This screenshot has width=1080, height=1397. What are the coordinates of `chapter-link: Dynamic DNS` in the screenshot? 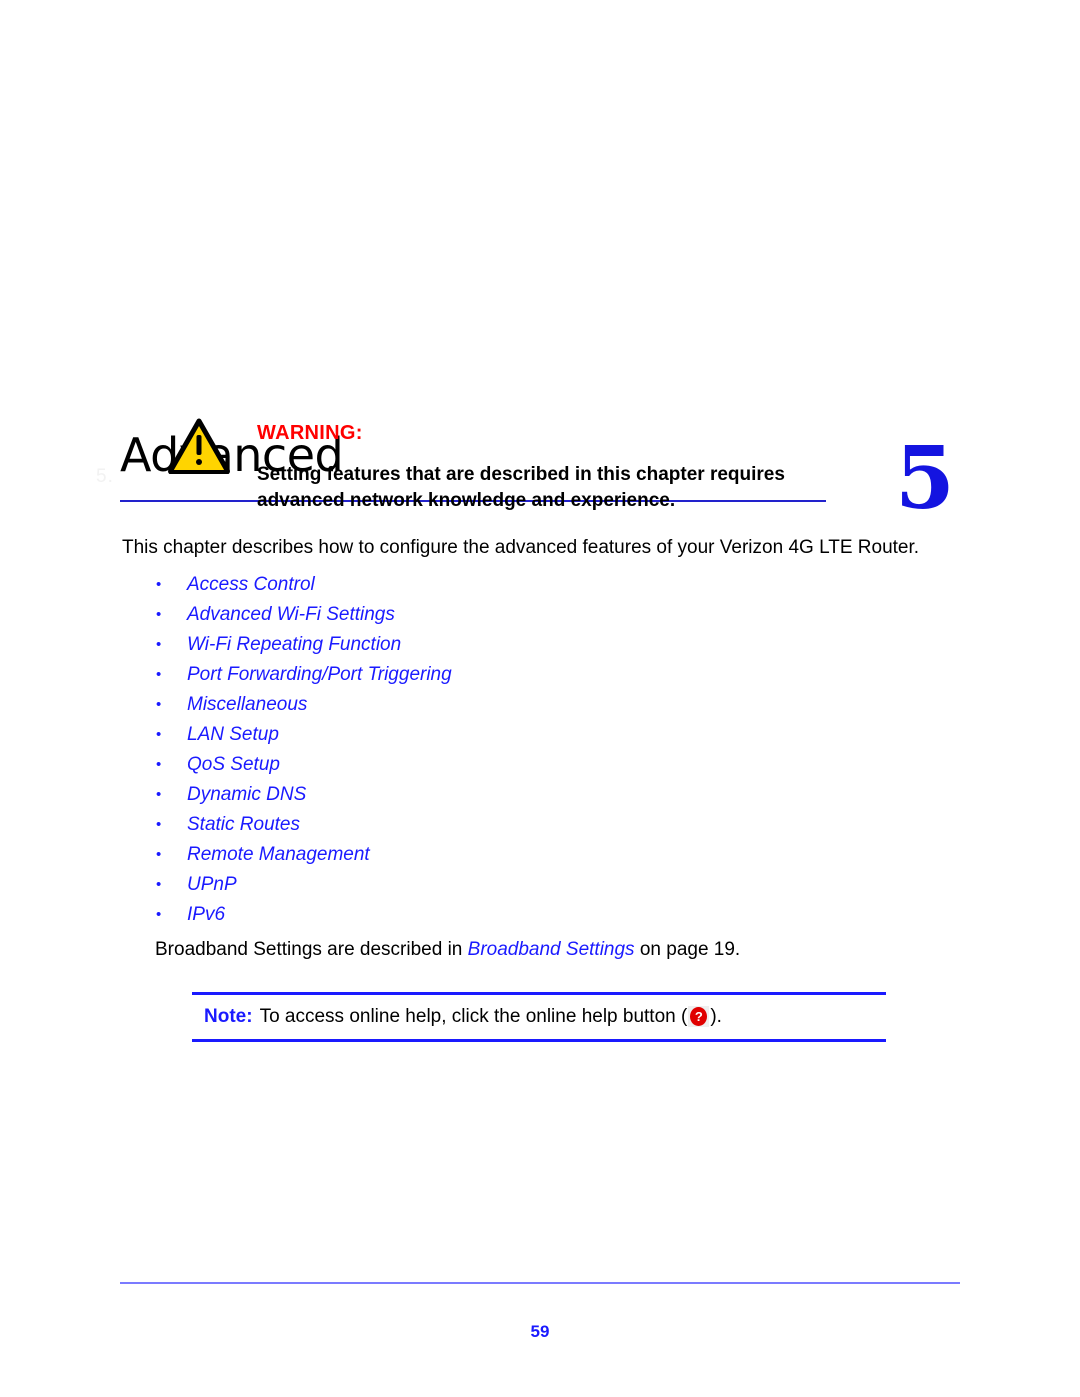 It's located at (246, 794).